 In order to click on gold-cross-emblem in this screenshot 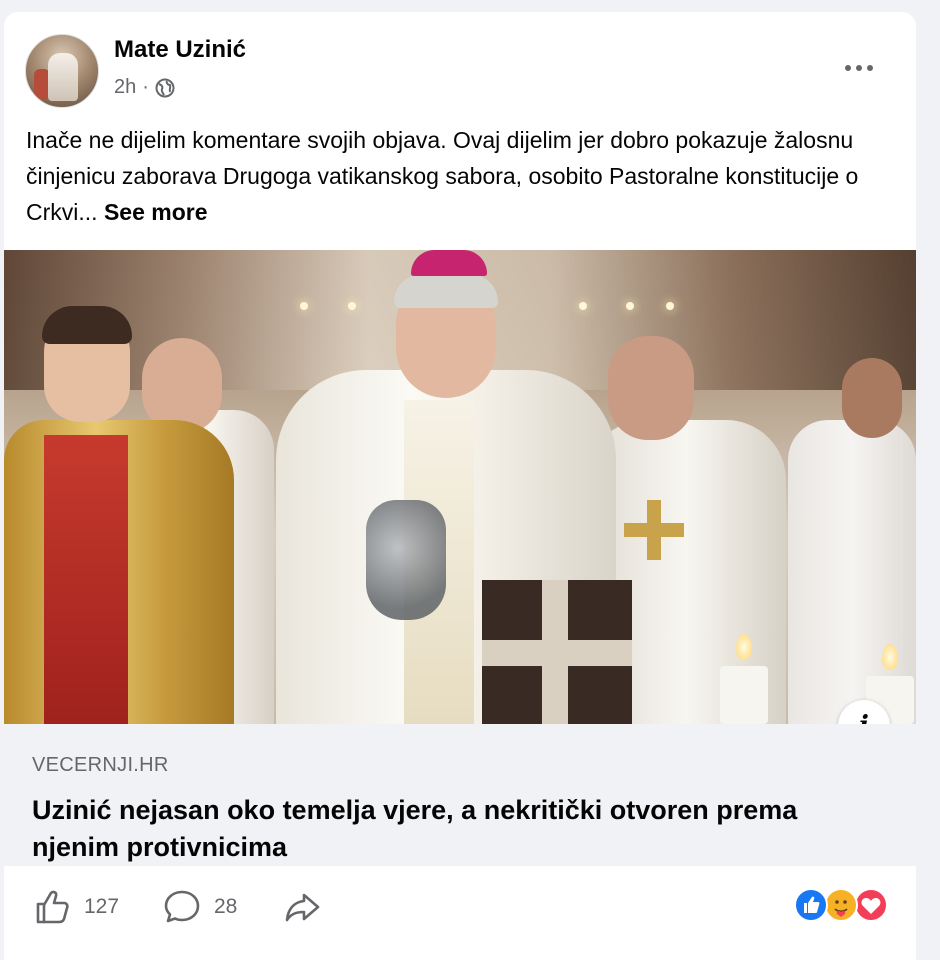, I will do `click(654, 530)`.